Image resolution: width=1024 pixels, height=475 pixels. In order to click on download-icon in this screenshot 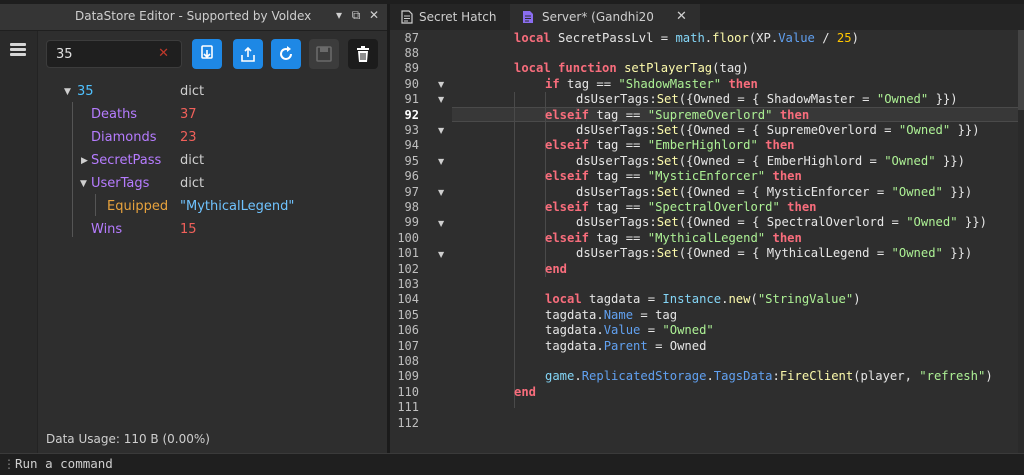, I will do `click(207, 52)`.